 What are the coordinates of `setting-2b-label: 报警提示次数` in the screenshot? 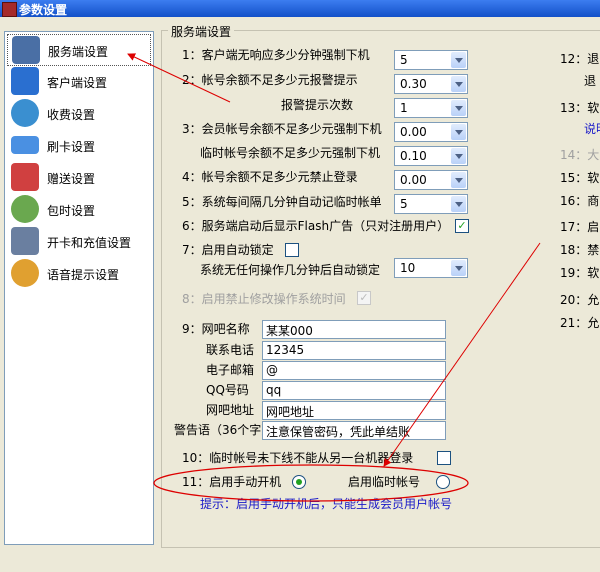 It's located at (317, 105).